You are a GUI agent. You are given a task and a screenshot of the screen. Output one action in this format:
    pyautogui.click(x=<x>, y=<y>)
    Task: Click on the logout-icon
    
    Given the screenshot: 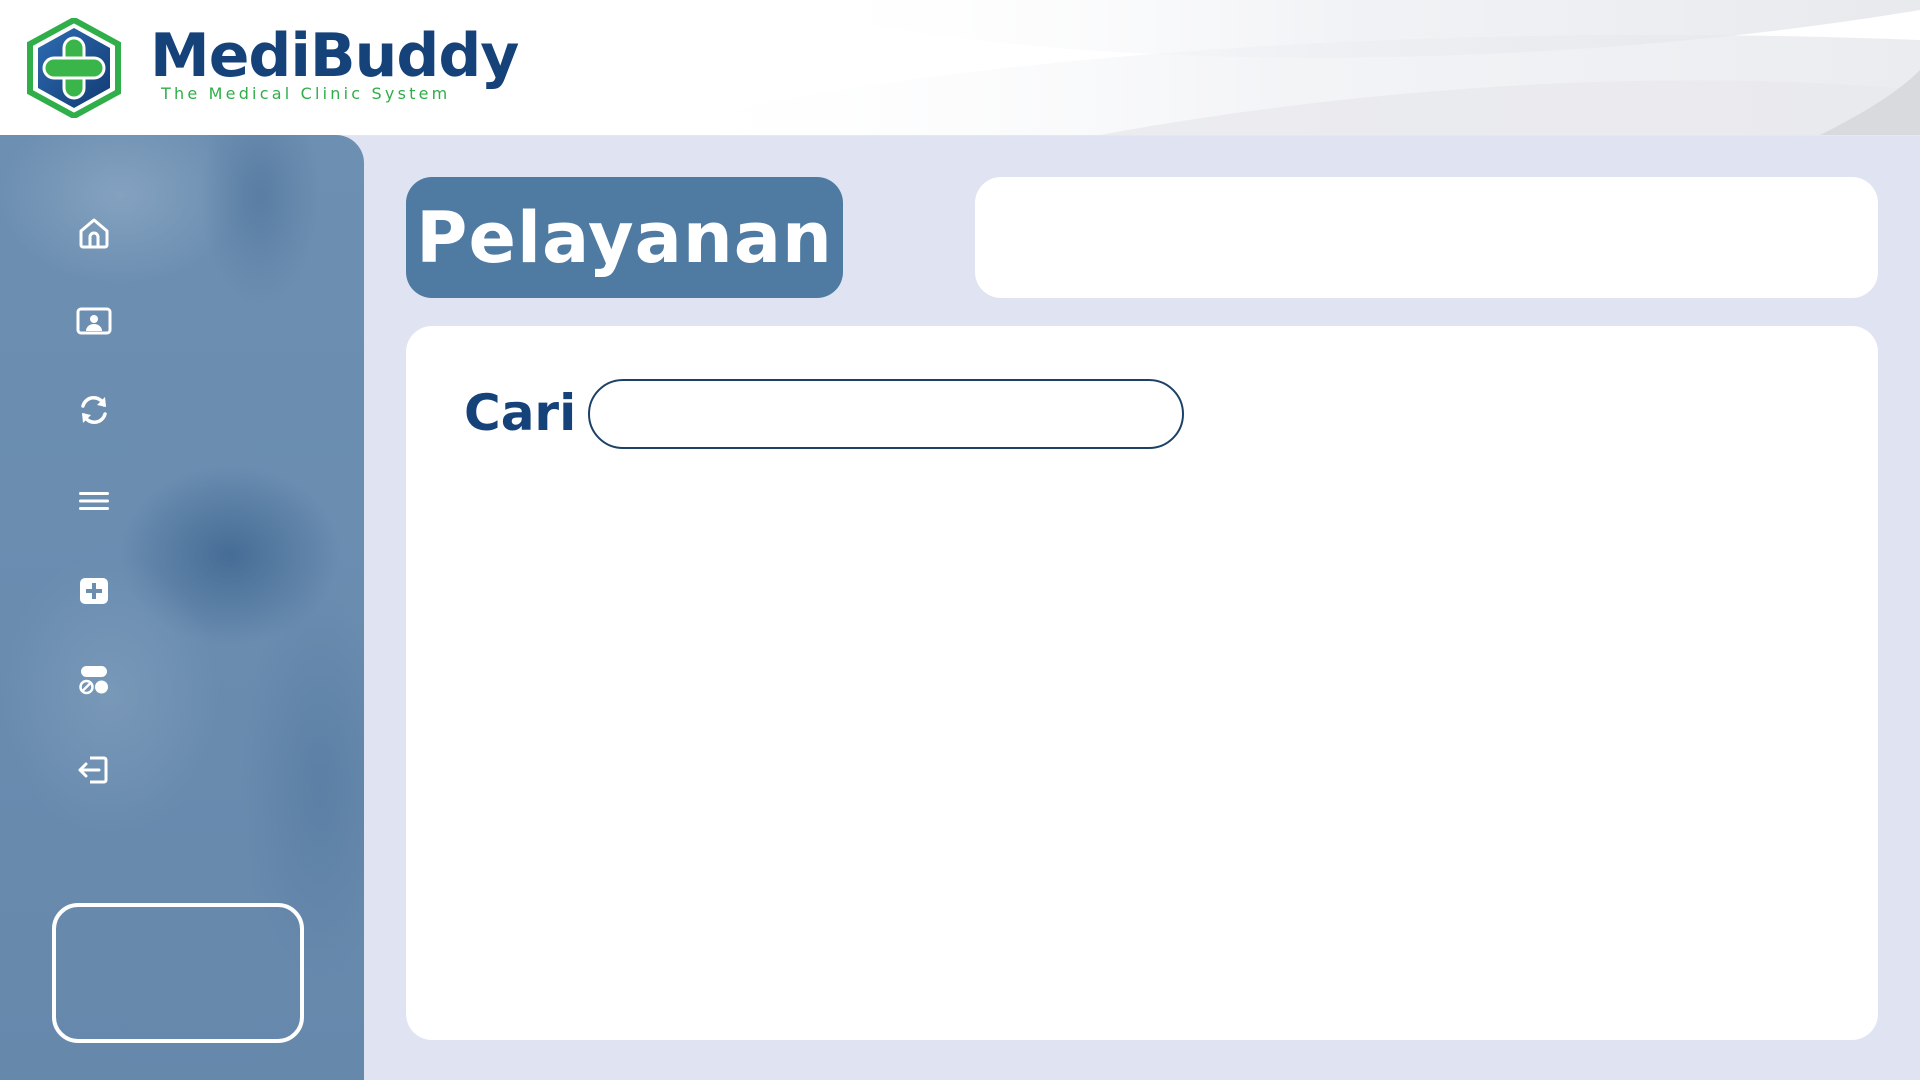 What is the action you would take?
    pyautogui.click(x=93, y=770)
    